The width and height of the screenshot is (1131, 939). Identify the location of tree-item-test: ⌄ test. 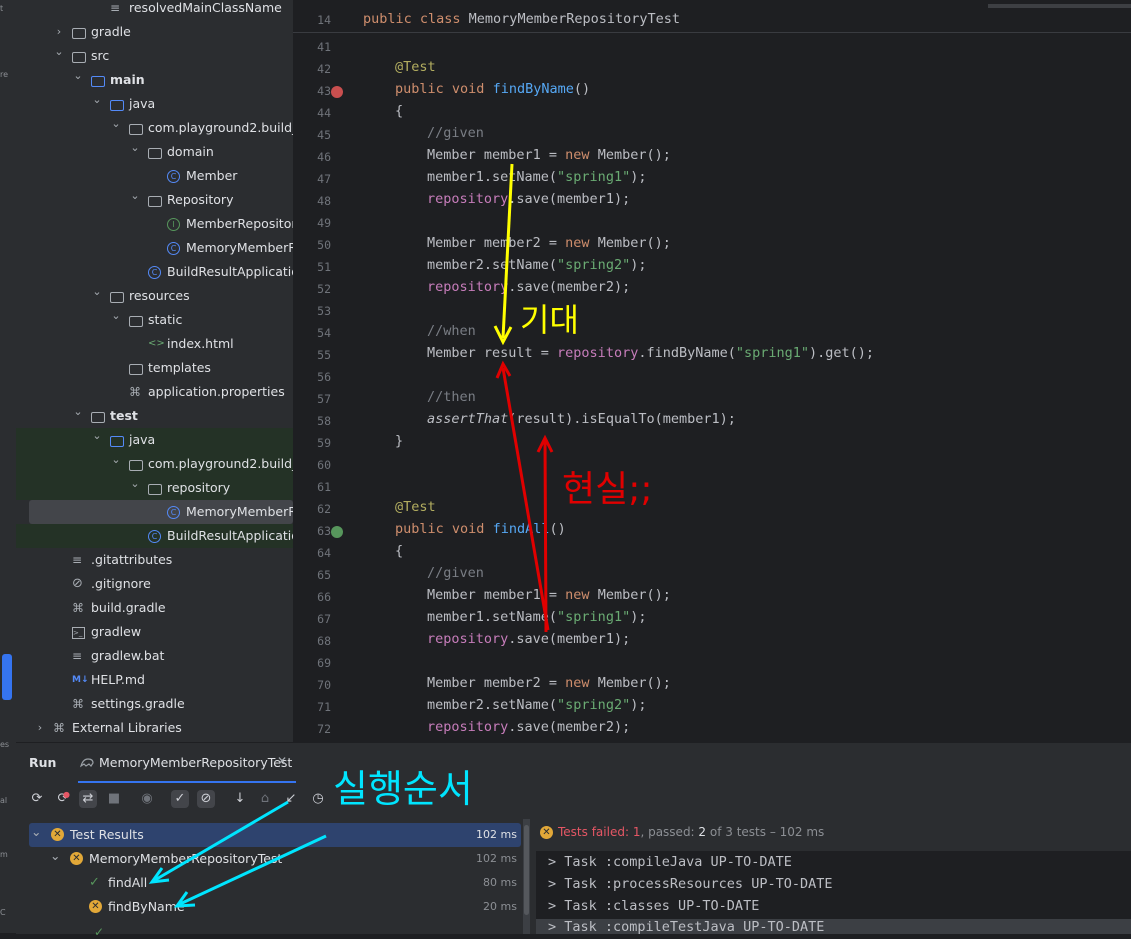
(154, 416).